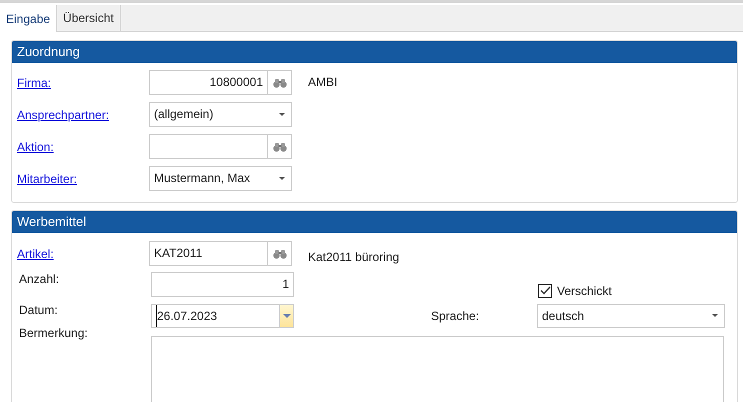 This screenshot has height=402, width=743. What do you see at coordinates (222, 284) in the screenshot?
I see `input-field: 1` at bounding box center [222, 284].